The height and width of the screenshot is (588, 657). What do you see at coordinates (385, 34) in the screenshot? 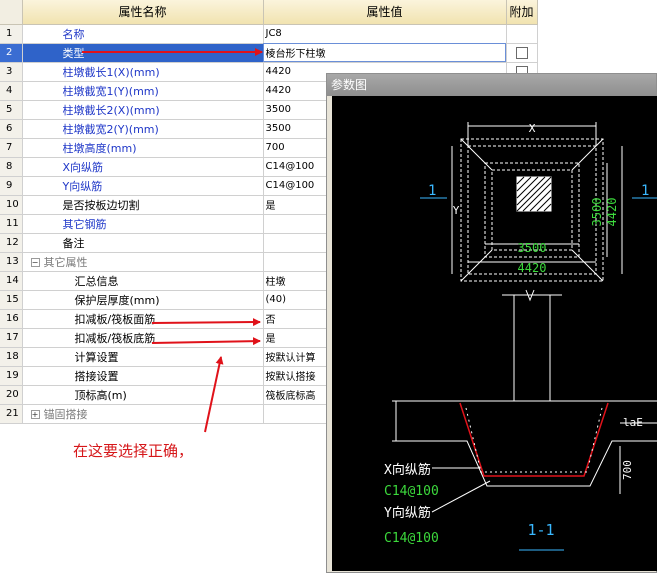
I see `property-value-cell: JC8` at bounding box center [385, 34].